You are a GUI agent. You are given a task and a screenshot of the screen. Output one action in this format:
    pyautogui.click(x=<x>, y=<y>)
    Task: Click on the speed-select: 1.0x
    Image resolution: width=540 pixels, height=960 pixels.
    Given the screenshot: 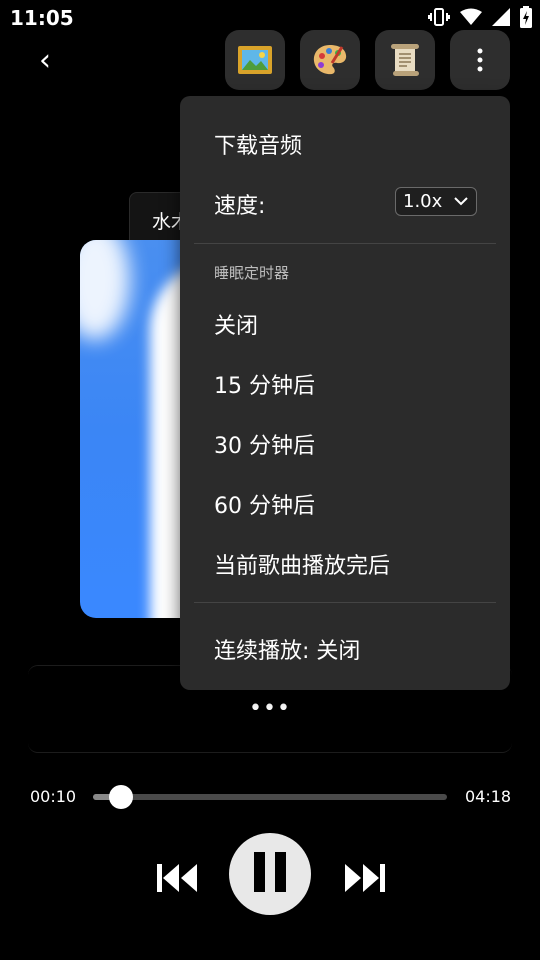 What is the action you would take?
    pyautogui.click(x=436, y=201)
    